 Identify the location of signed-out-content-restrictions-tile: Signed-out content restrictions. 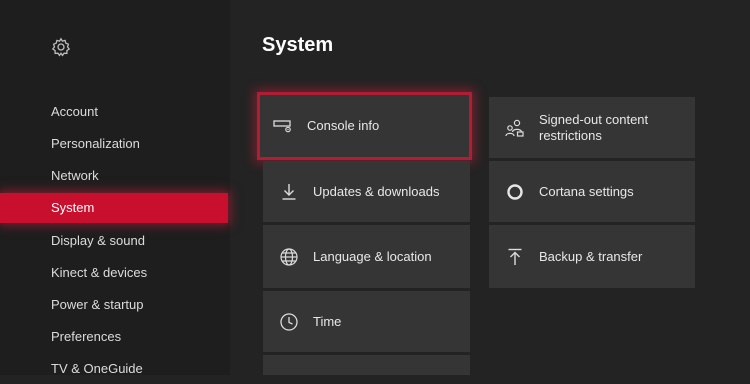
(592, 127).